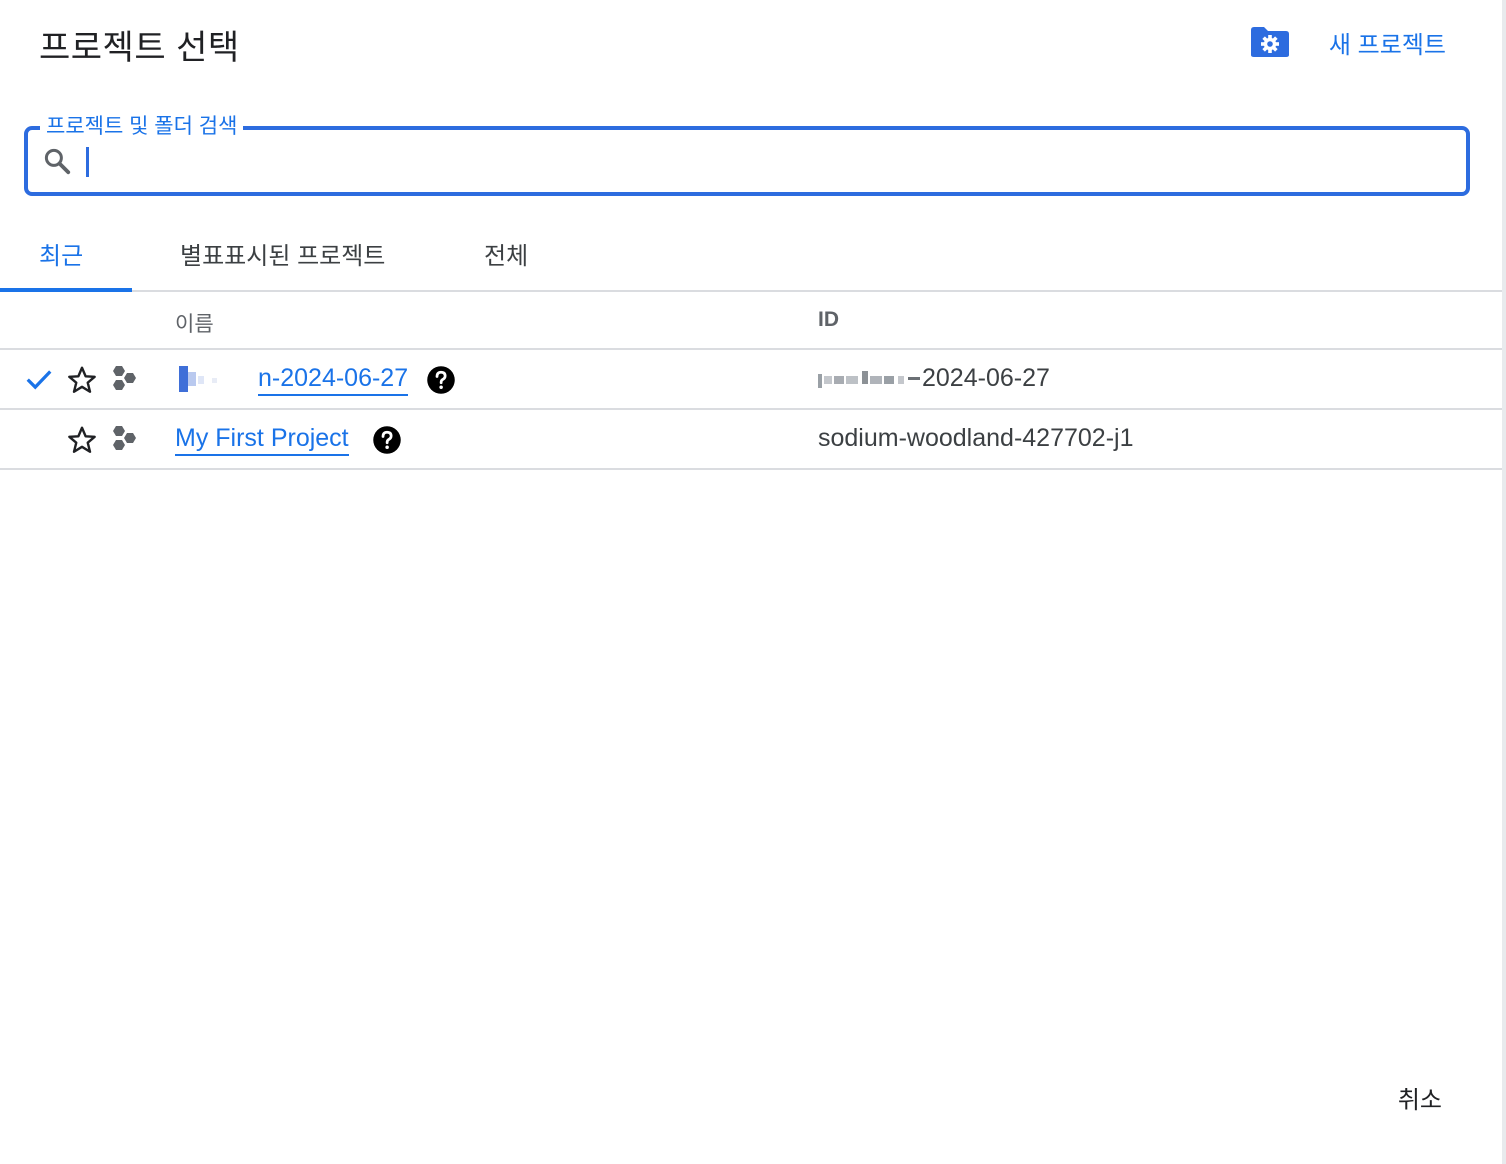 Image resolution: width=1506 pixels, height=1164 pixels. I want to click on table-row: n-2024-06-27 2024-06-27, so click(751, 380).